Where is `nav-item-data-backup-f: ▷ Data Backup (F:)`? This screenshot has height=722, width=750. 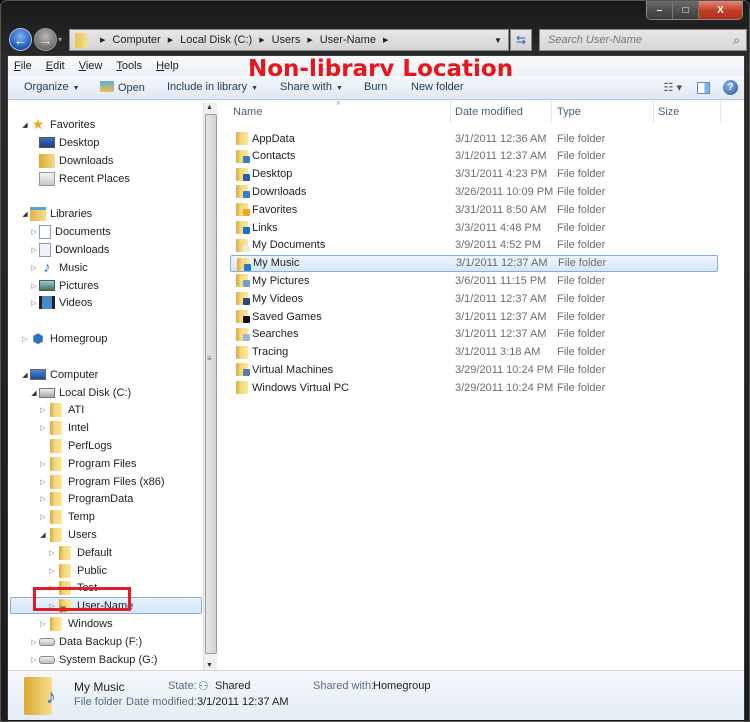 nav-item-data-backup-f: ▷ Data Backup (F:) is located at coordinates (85, 641).